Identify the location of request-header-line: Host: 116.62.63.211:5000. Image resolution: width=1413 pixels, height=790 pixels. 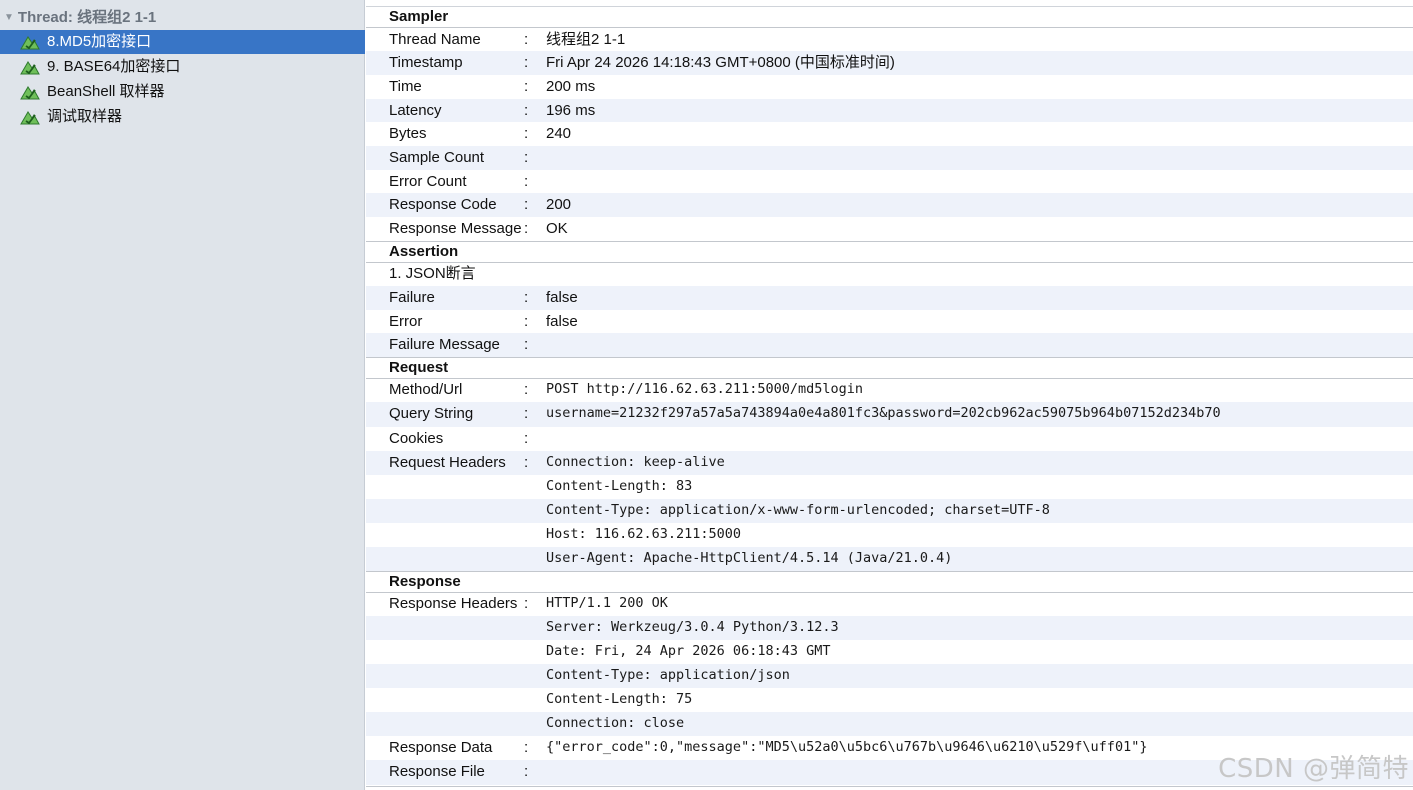
(644, 534).